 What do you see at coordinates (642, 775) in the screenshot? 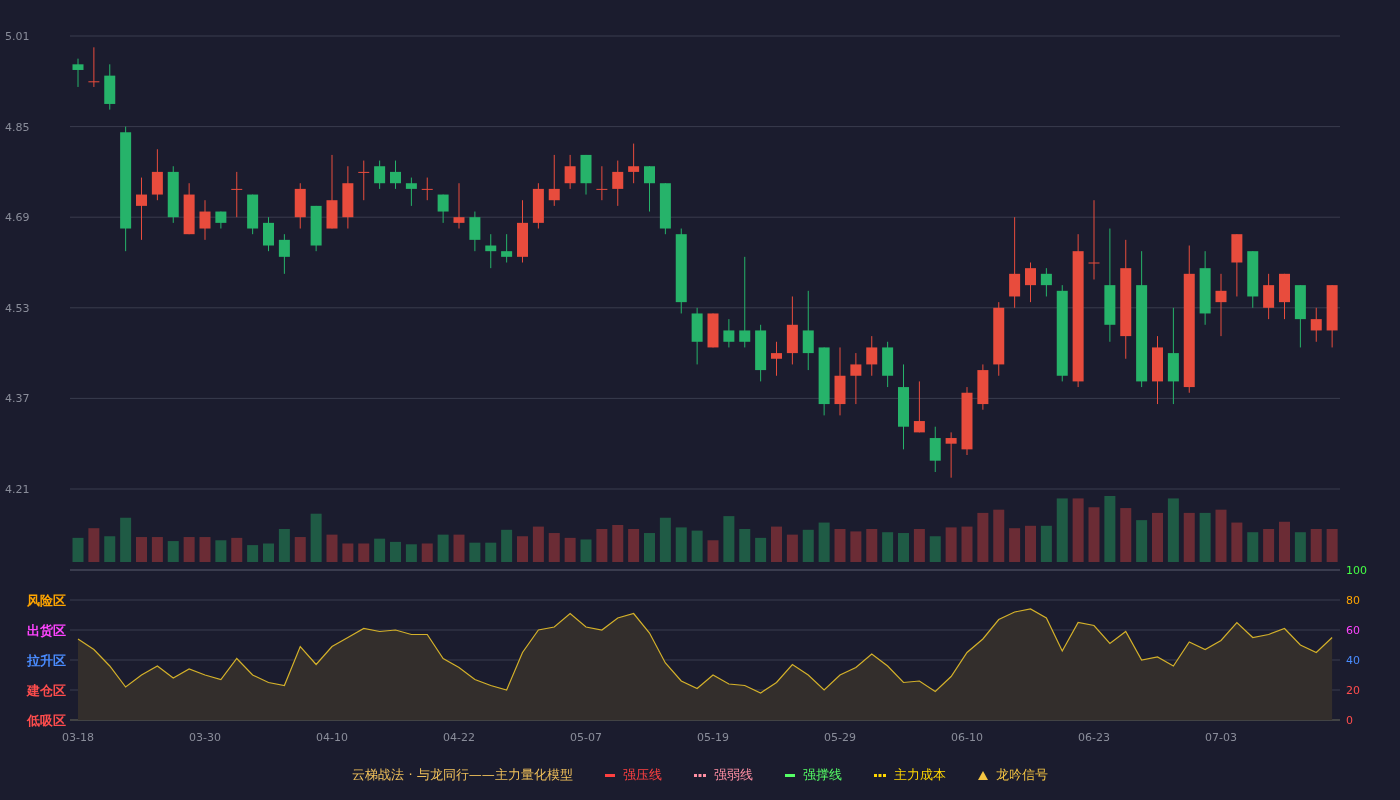
I see `legend-label: 强压线` at bounding box center [642, 775].